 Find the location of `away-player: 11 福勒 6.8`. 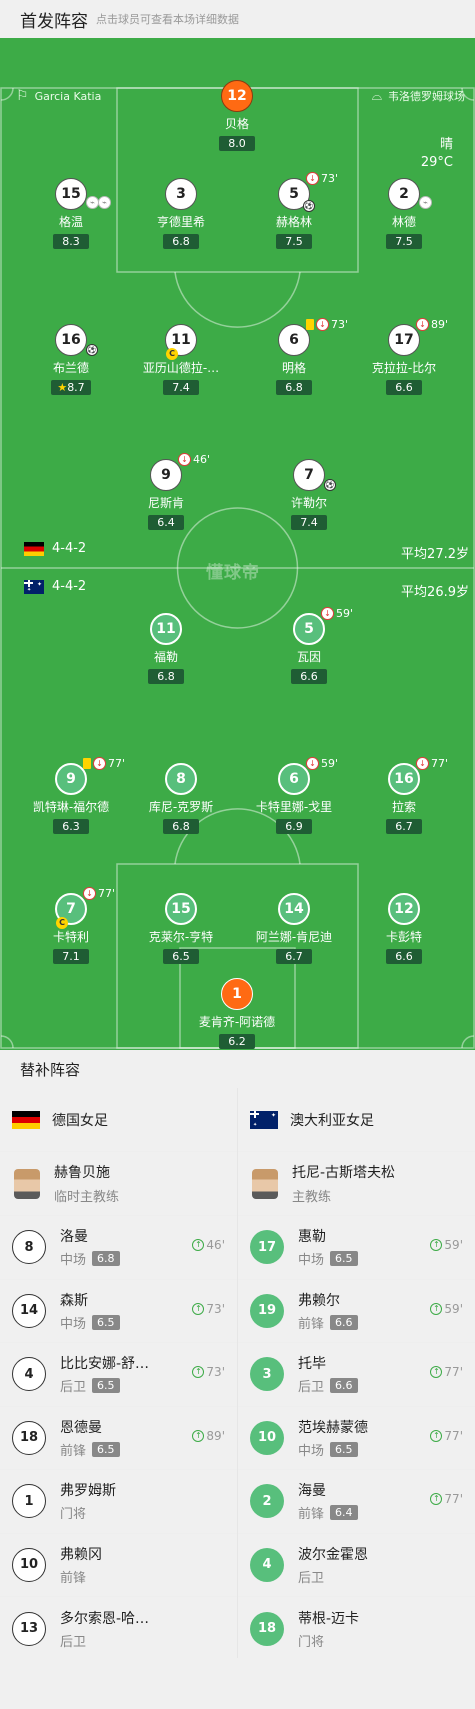

away-player: 11 福勒 6.8 is located at coordinates (166, 648).